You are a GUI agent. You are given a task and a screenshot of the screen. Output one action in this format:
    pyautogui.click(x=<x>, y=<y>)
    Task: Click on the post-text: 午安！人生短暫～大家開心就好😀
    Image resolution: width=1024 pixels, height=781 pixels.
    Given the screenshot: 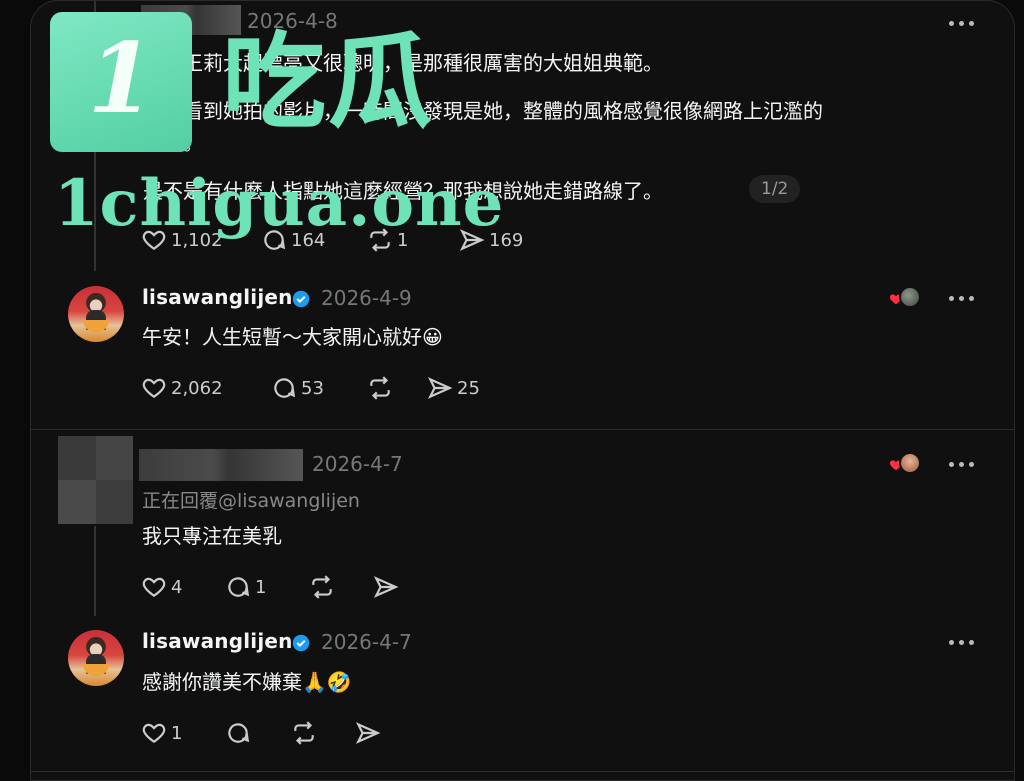 What is the action you would take?
    pyautogui.click(x=292, y=337)
    